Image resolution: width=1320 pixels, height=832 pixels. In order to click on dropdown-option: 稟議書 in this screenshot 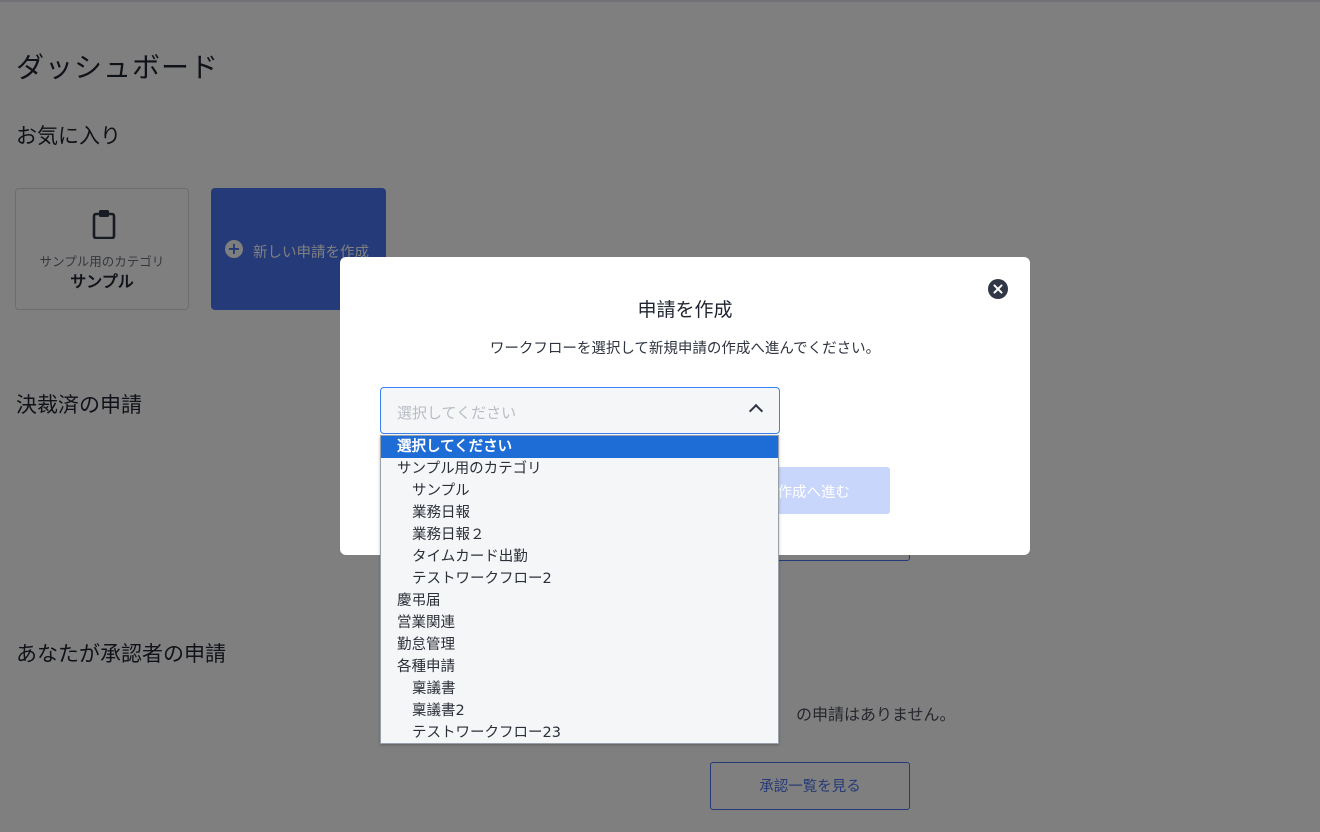, I will do `click(579, 689)`.